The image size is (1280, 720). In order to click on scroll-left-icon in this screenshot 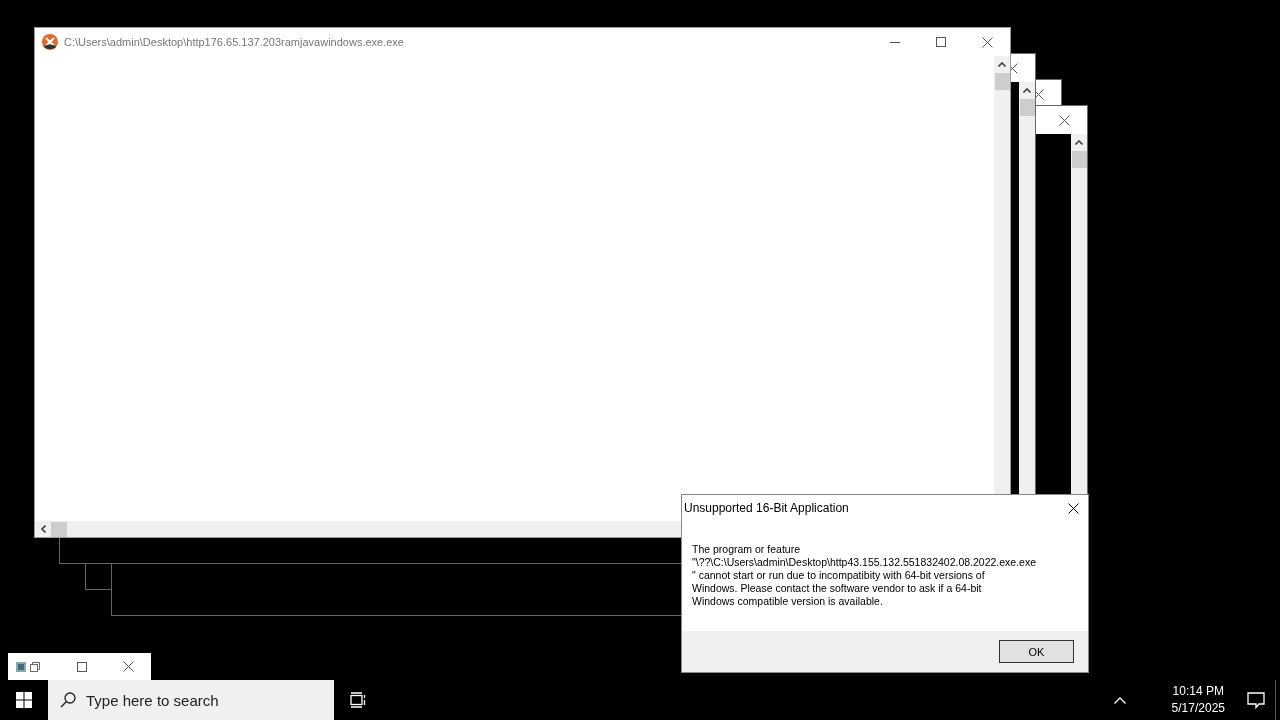, I will do `click(43, 529)`.